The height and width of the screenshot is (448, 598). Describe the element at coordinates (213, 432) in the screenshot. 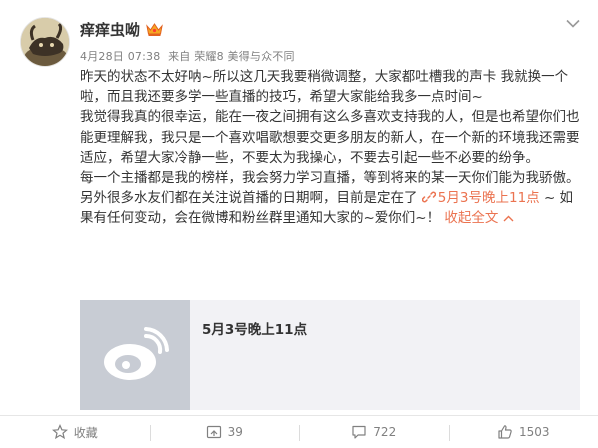

I see `repost-icon` at that location.